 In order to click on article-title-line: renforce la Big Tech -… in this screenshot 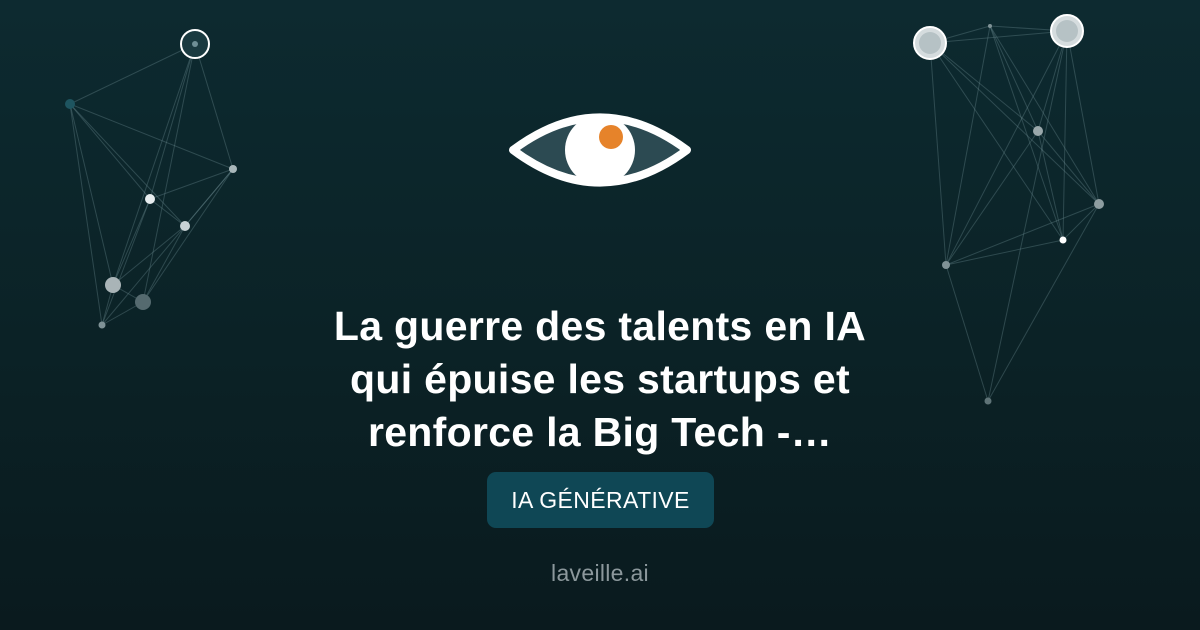, I will do `click(600, 432)`.